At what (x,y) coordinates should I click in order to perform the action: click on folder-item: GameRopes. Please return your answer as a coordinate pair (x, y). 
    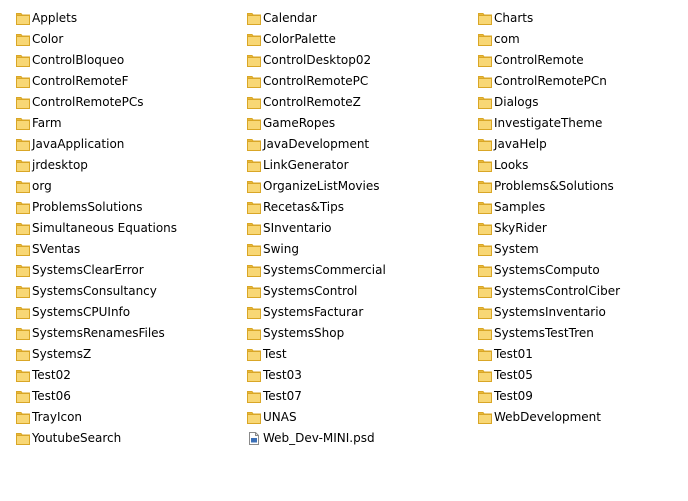
    Looking at the image, I should click on (346, 123).